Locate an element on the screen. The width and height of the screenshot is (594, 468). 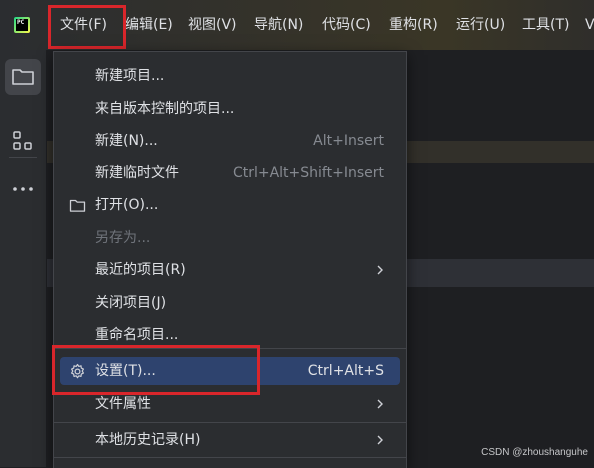
menu-item-new-scratch-file: 新建临时文件 Ctrl+Alt+Shift+Insert is located at coordinates (230, 173).